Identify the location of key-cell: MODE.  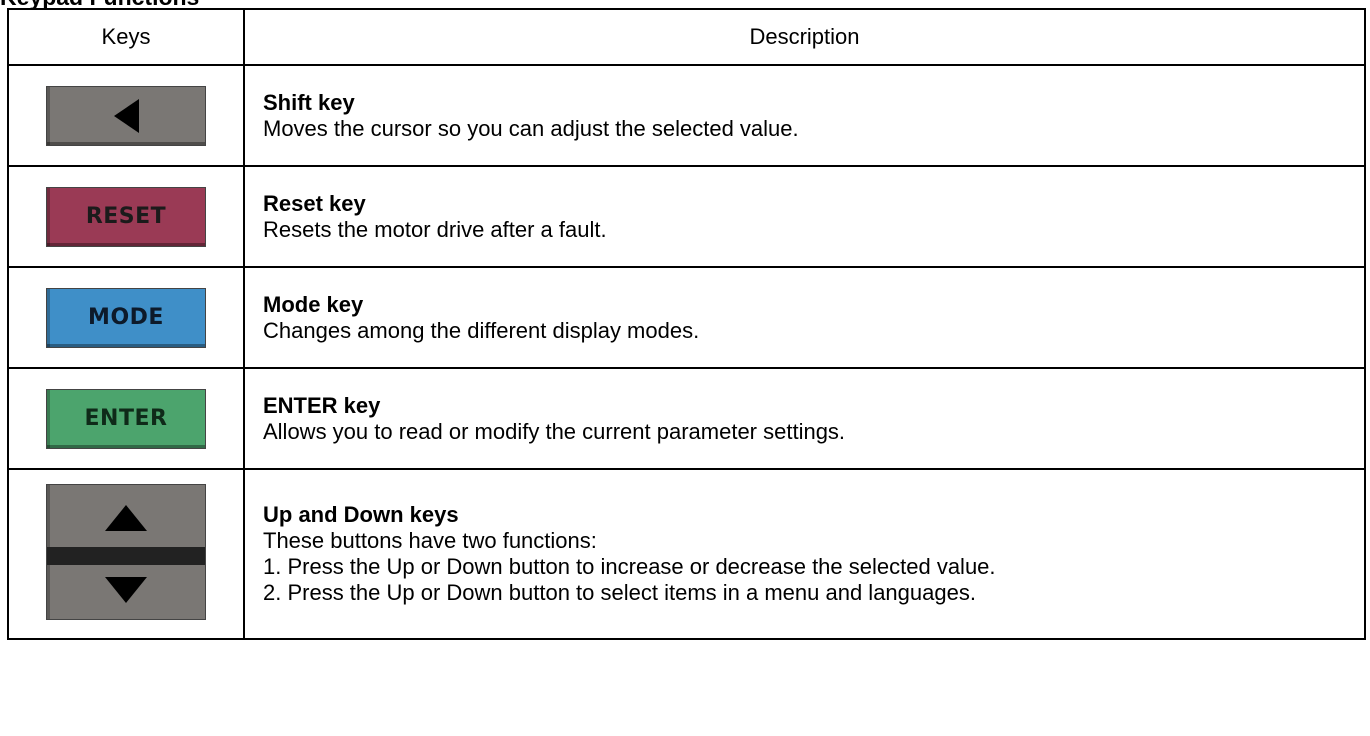
(126, 317).